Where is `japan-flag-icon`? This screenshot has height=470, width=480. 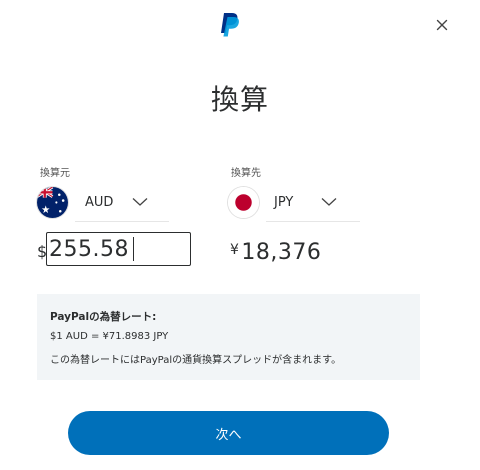
japan-flag-icon is located at coordinates (243, 202).